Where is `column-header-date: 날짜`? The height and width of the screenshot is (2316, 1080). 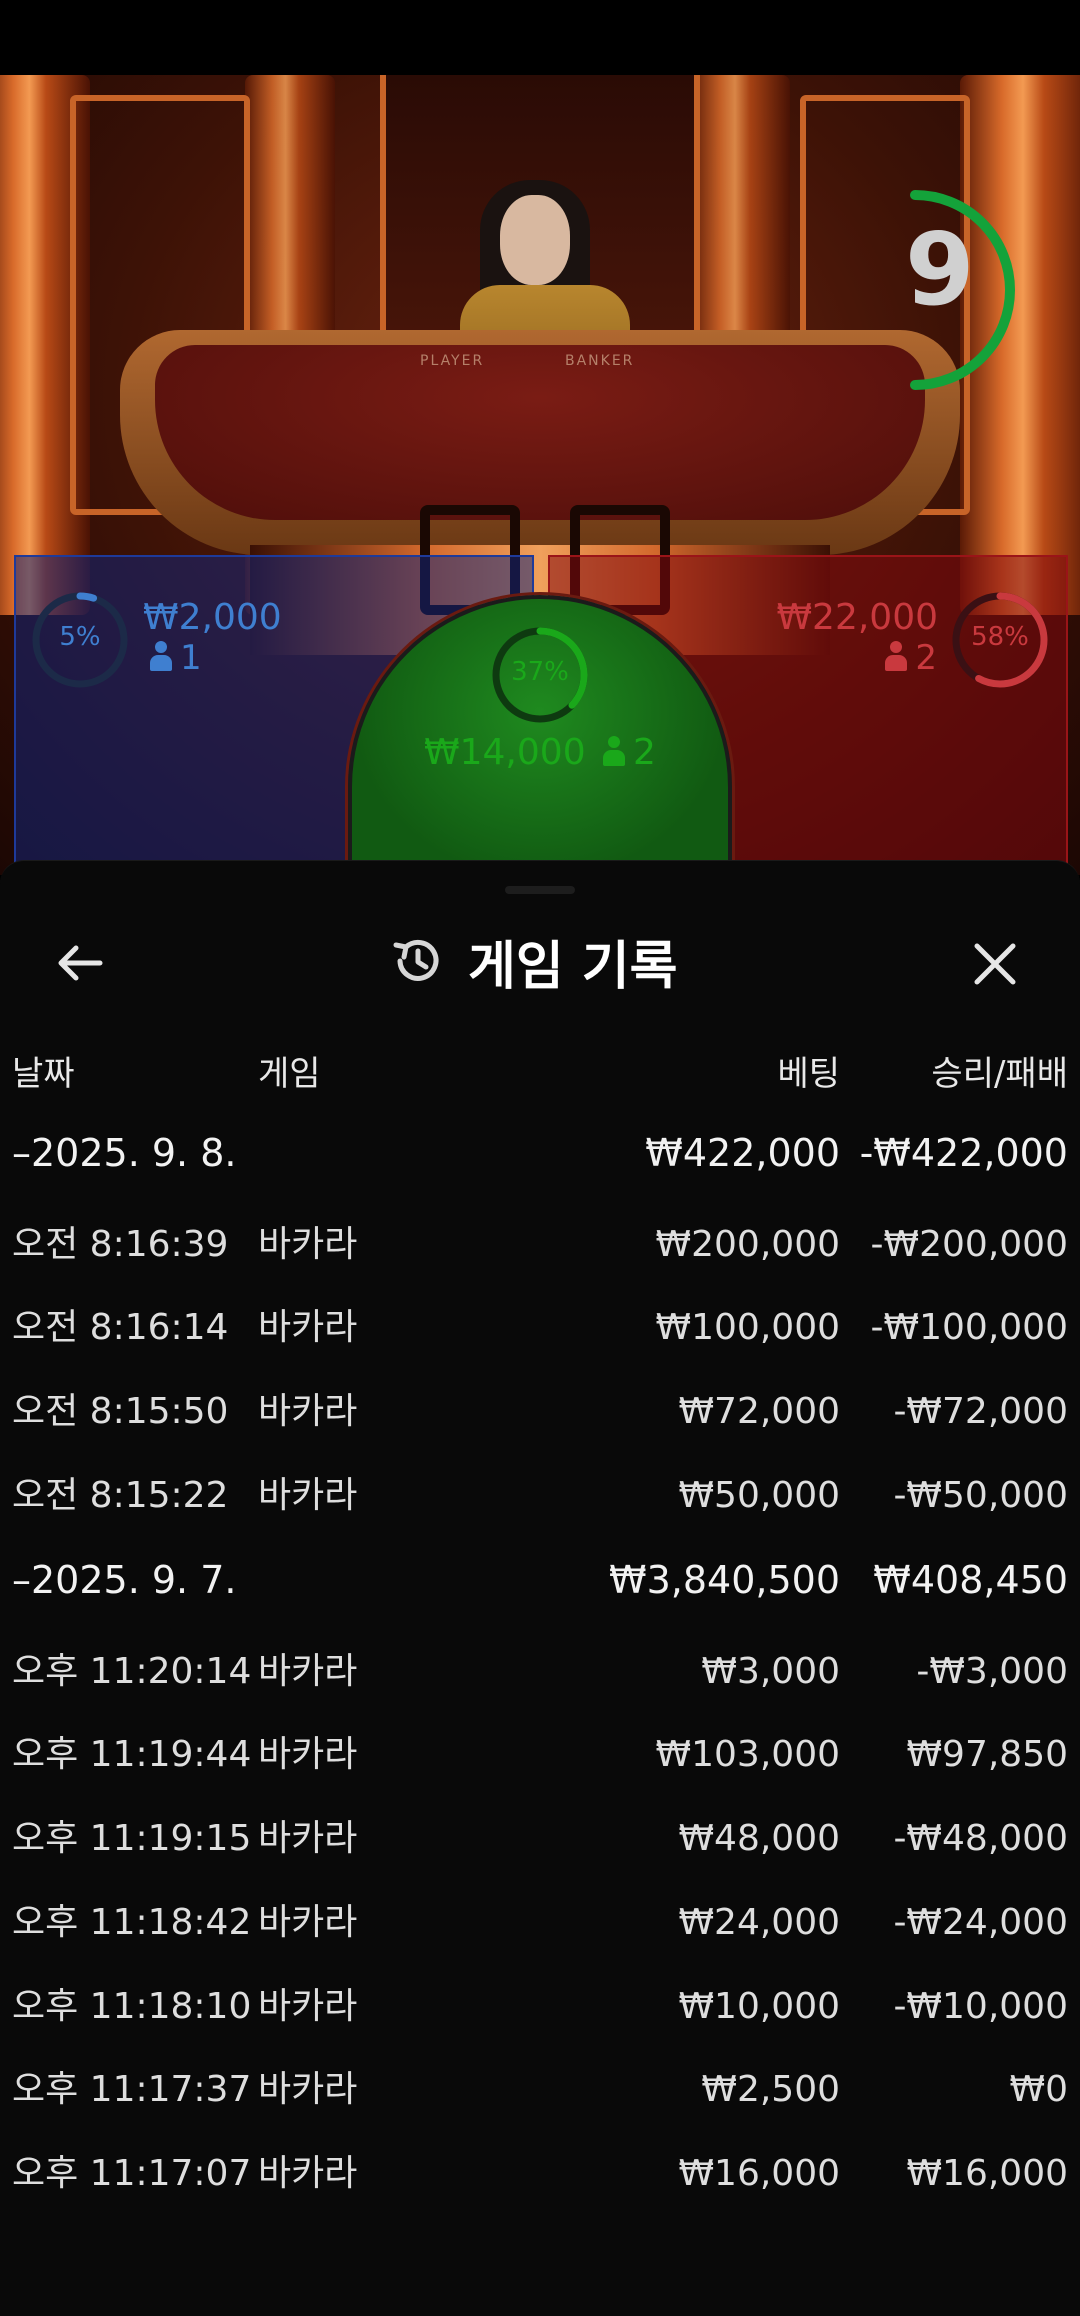 column-header-date: 날짜 is located at coordinates (43, 1074).